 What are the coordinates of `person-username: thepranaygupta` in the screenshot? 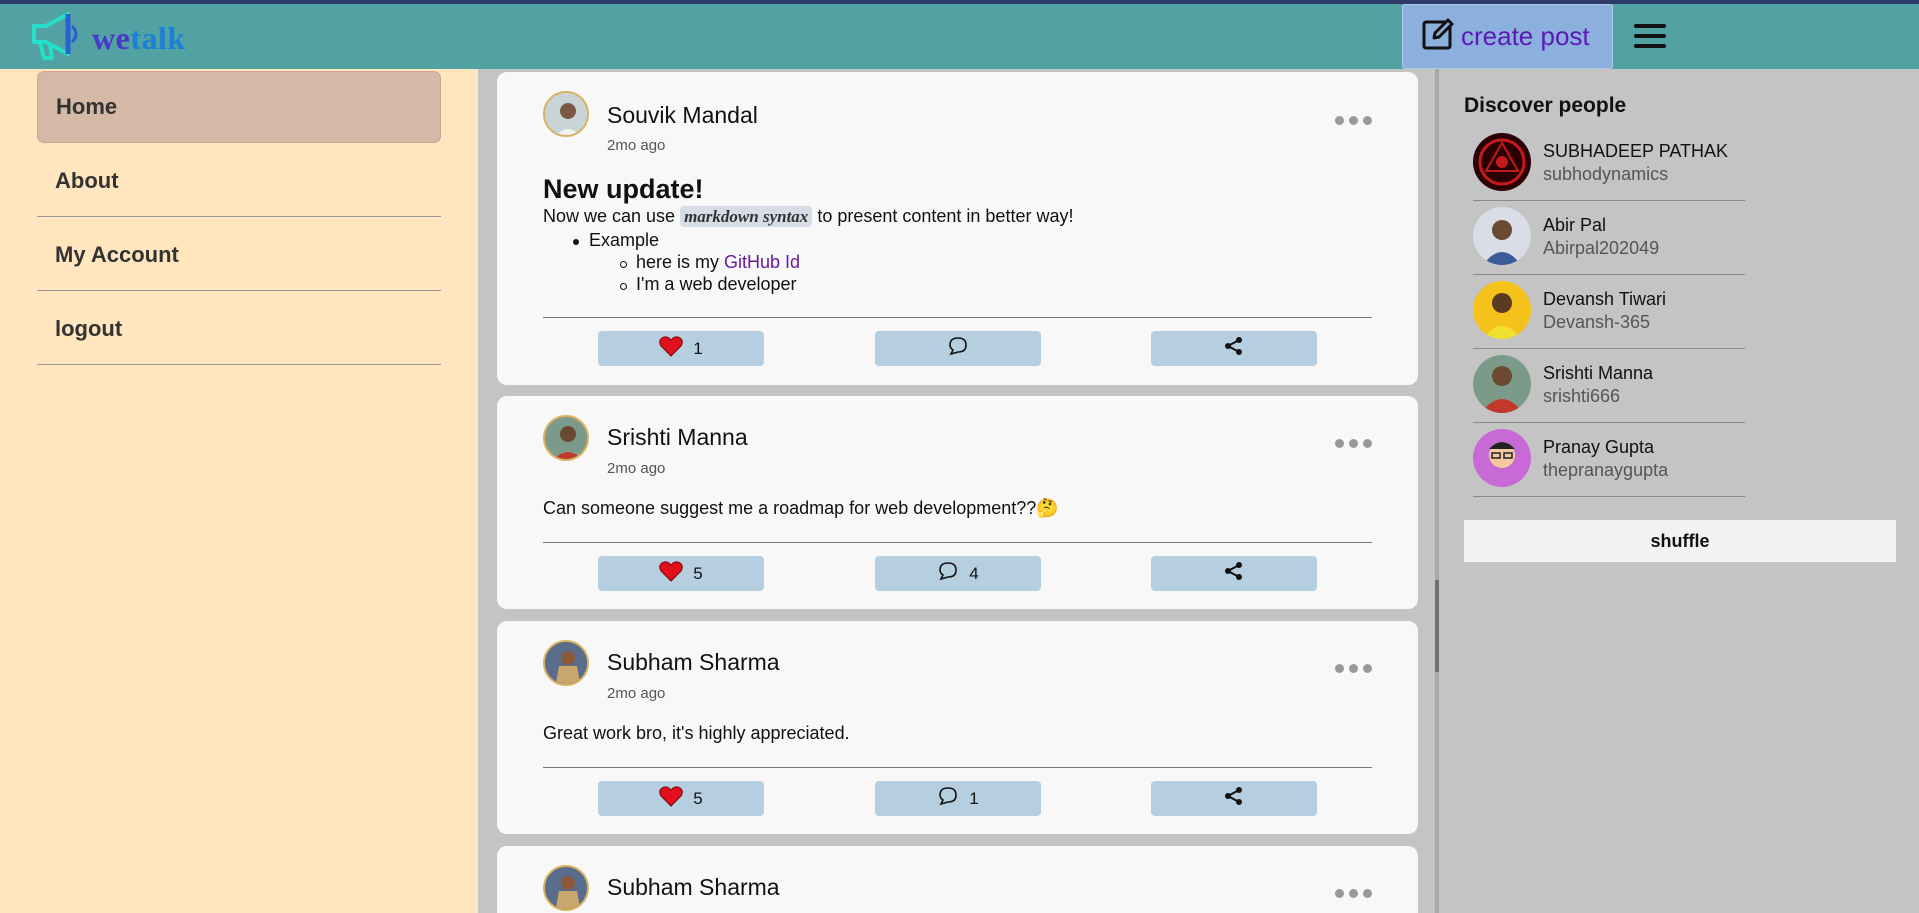 It's located at (1606, 470).